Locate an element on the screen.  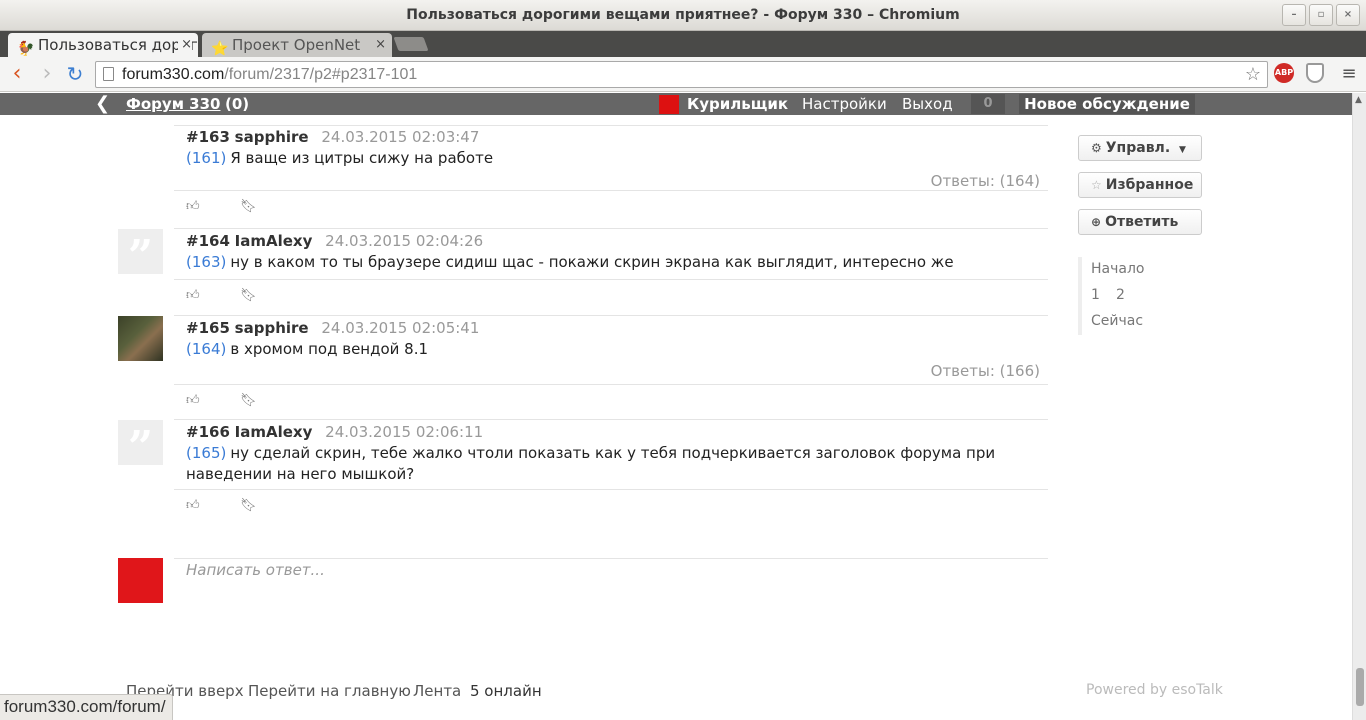
scroll-up-arrow-icon: ▲ is located at coordinates (1358, 100).